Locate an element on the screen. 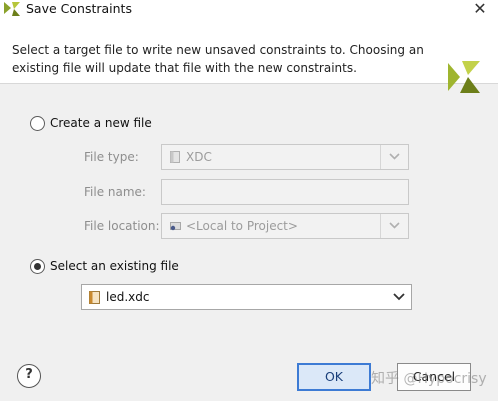  file-type-label: File type: is located at coordinates (111, 157).